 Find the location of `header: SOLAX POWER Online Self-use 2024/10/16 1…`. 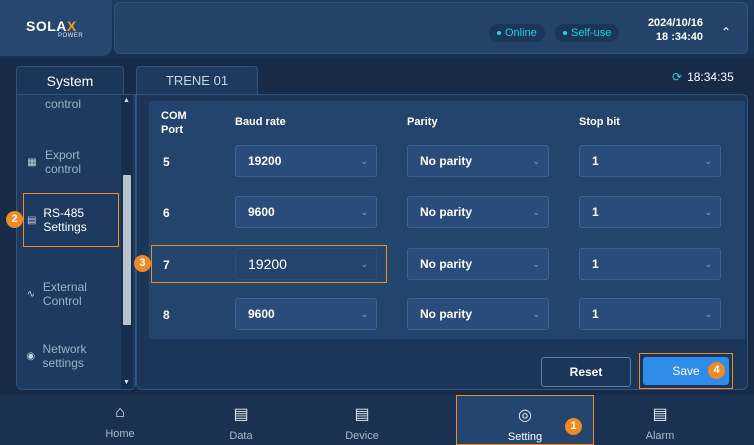

header: SOLAX POWER Online Self-use 2024/10/16 1… is located at coordinates (377, 29).